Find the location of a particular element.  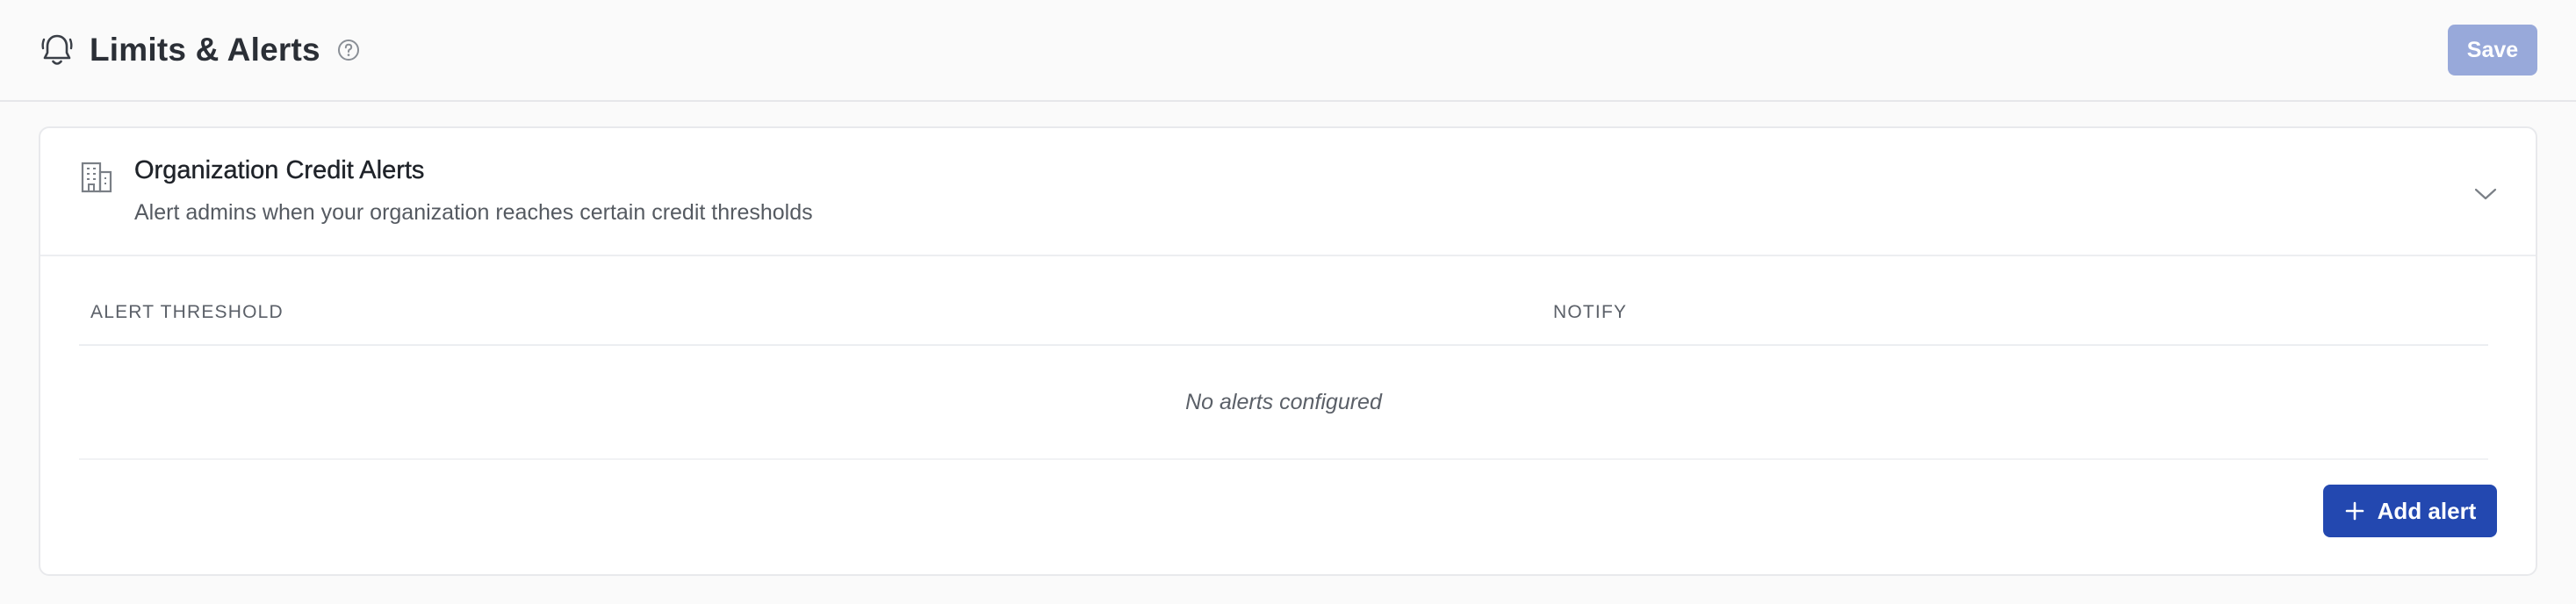

header-title-group: Limits & Alerts is located at coordinates (200, 50).